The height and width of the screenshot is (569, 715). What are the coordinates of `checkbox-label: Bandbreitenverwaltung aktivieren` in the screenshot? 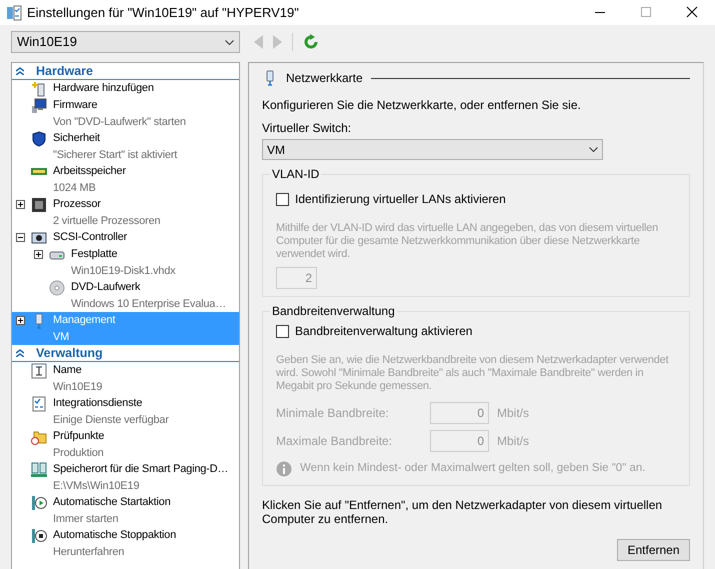 It's located at (383, 331).